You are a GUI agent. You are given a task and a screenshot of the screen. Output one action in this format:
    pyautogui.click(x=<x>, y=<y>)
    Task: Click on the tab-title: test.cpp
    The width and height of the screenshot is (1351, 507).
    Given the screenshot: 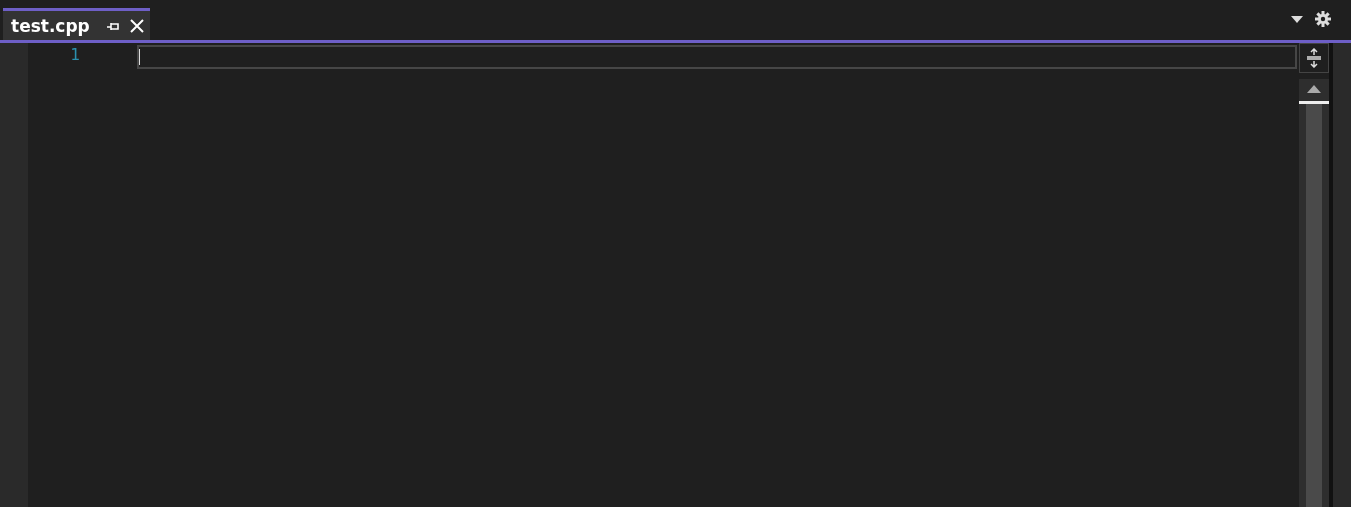 What is the action you would take?
    pyautogui.click(x=50, y=25)
    